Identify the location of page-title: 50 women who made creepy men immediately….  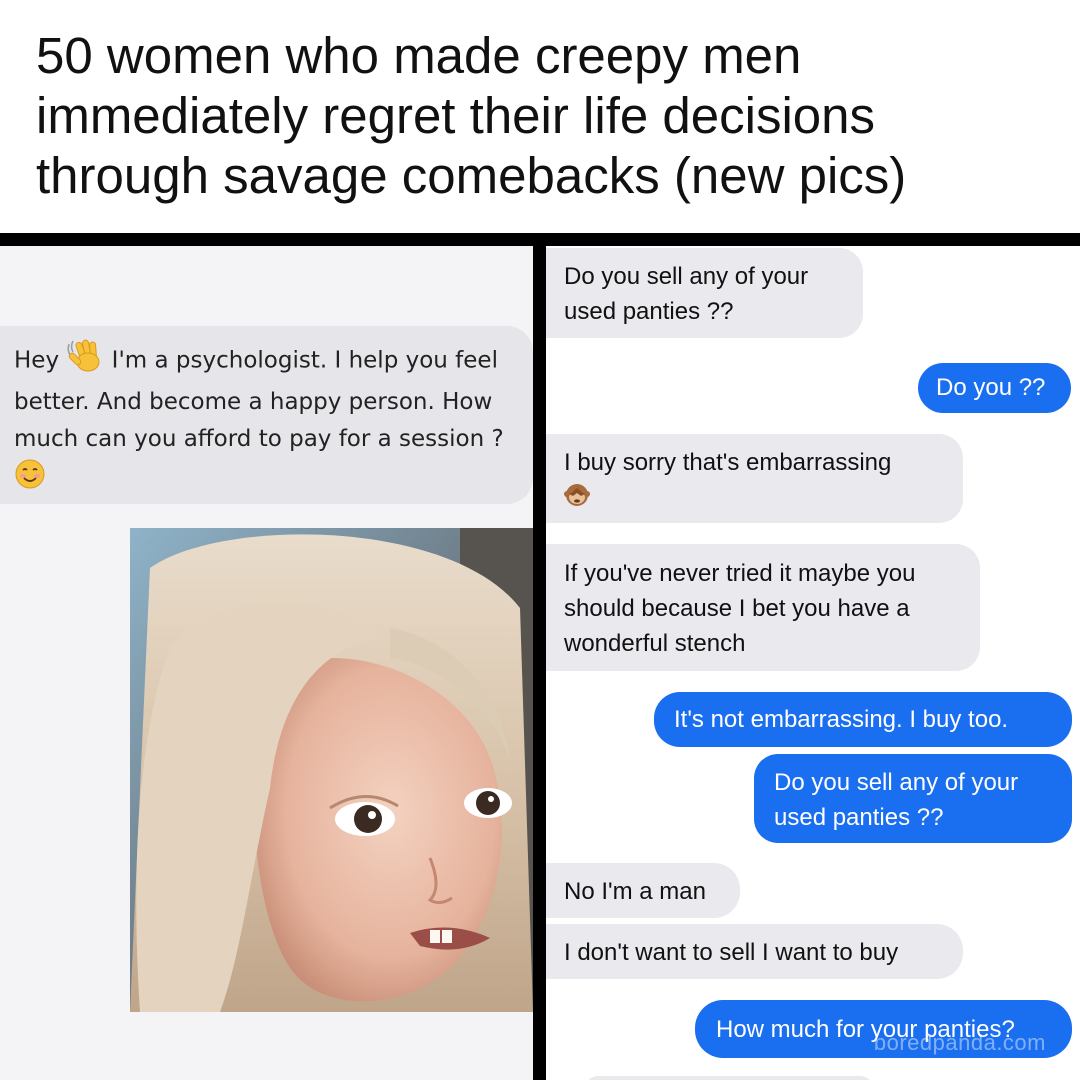
(471, 115).